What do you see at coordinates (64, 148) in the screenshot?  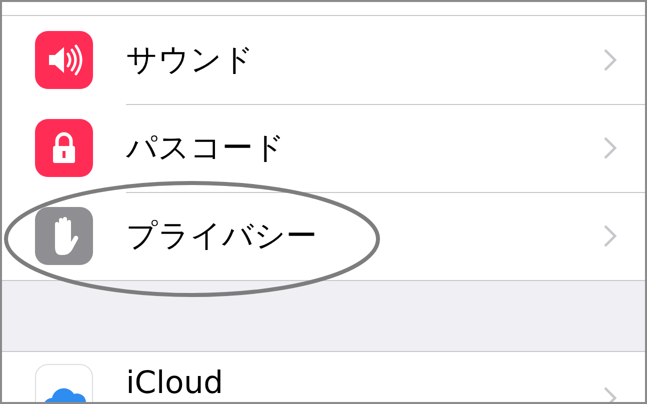 I see `lock-icon` at bounding box center [64, 148].